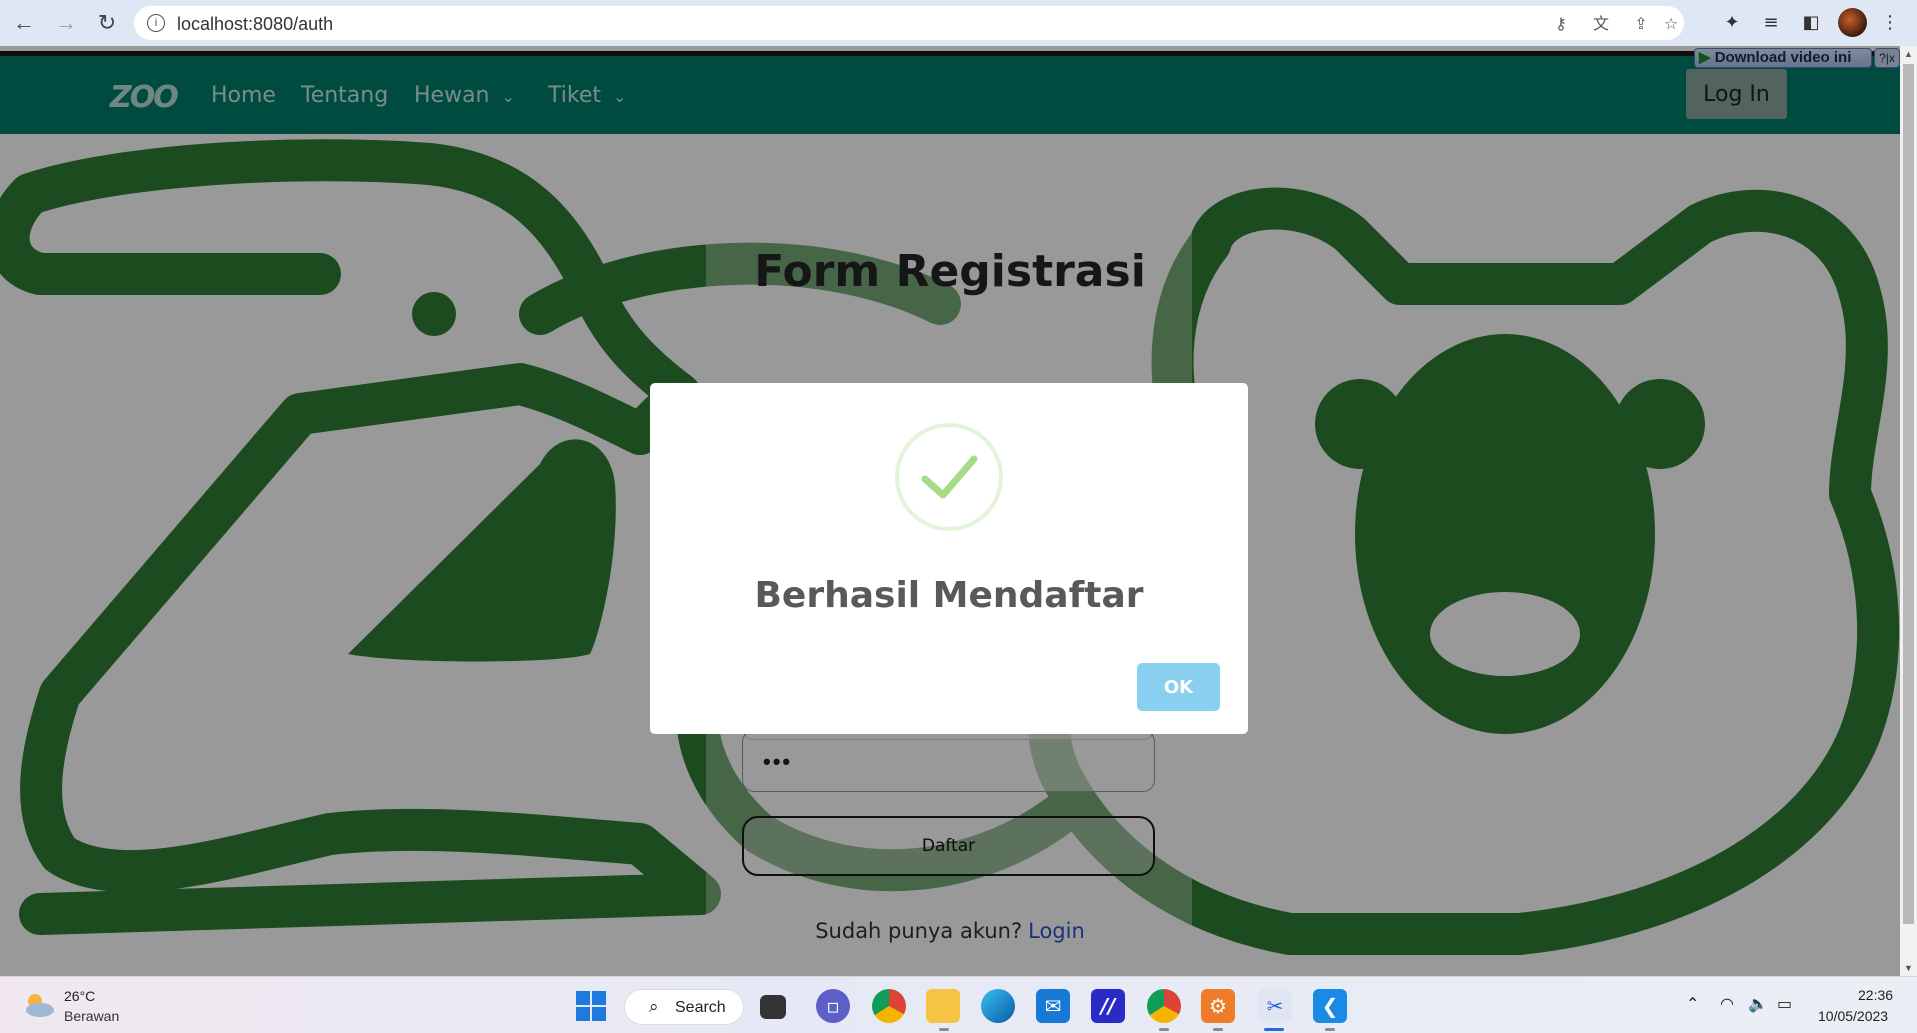  I want to click on site-info-icon: i, so click(156, 23).